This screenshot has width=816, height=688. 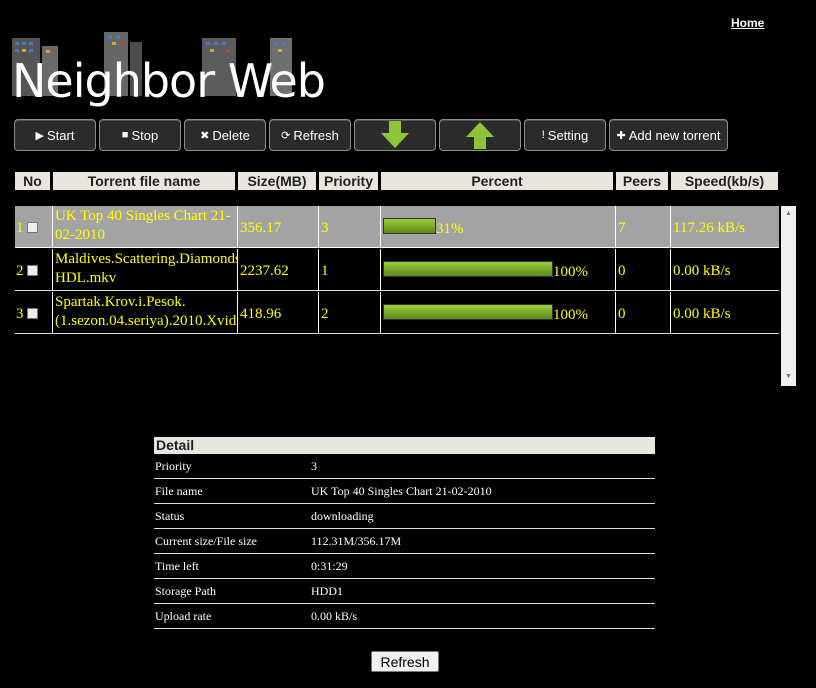 I want to click on delete-button: ✖ Delete, so click(x=225, y=135).